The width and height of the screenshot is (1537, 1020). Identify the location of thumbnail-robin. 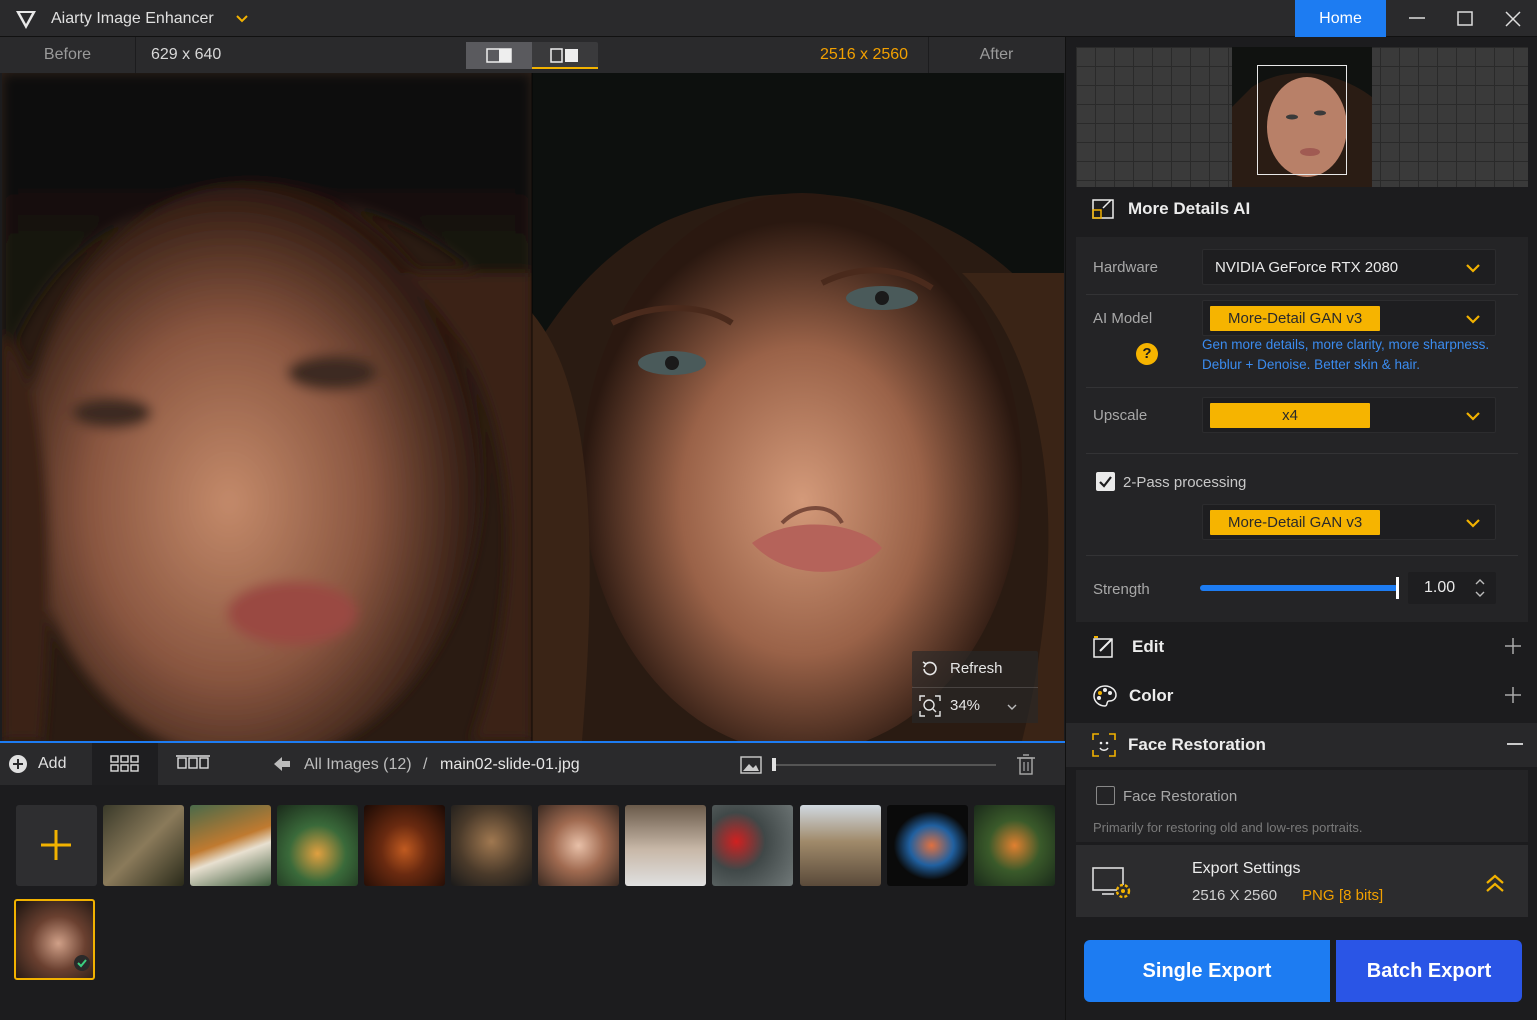
(665, 845).